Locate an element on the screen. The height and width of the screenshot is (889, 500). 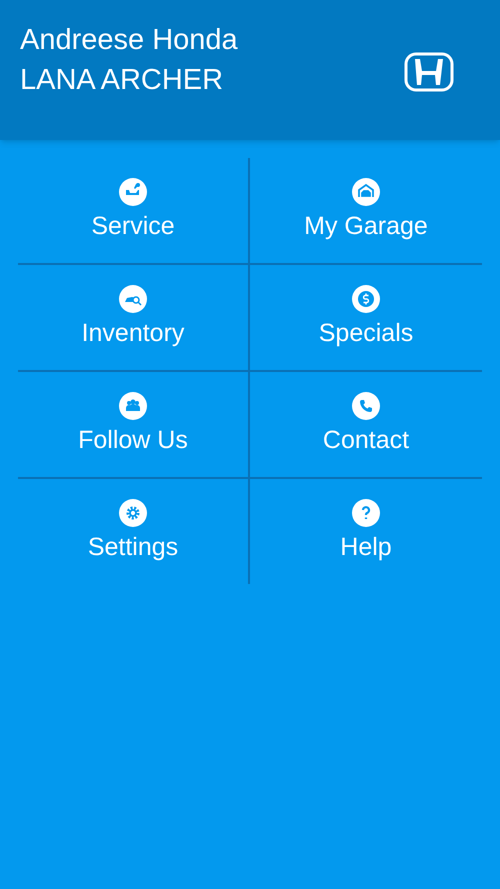
menu-tile: Follow Us is located at coordinates (134, 424).